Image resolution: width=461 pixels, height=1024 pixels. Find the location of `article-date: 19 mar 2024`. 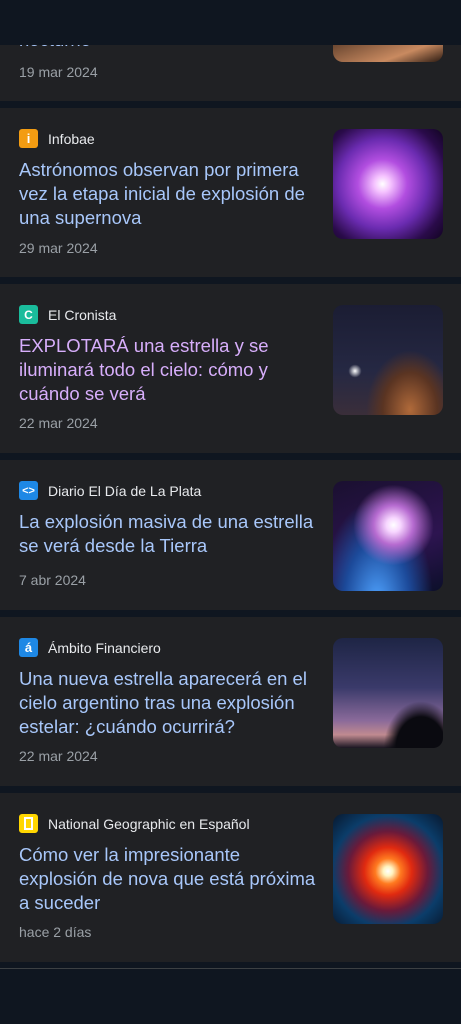

article-date: 19 mar 2024 is located at coordinates (58, 72).